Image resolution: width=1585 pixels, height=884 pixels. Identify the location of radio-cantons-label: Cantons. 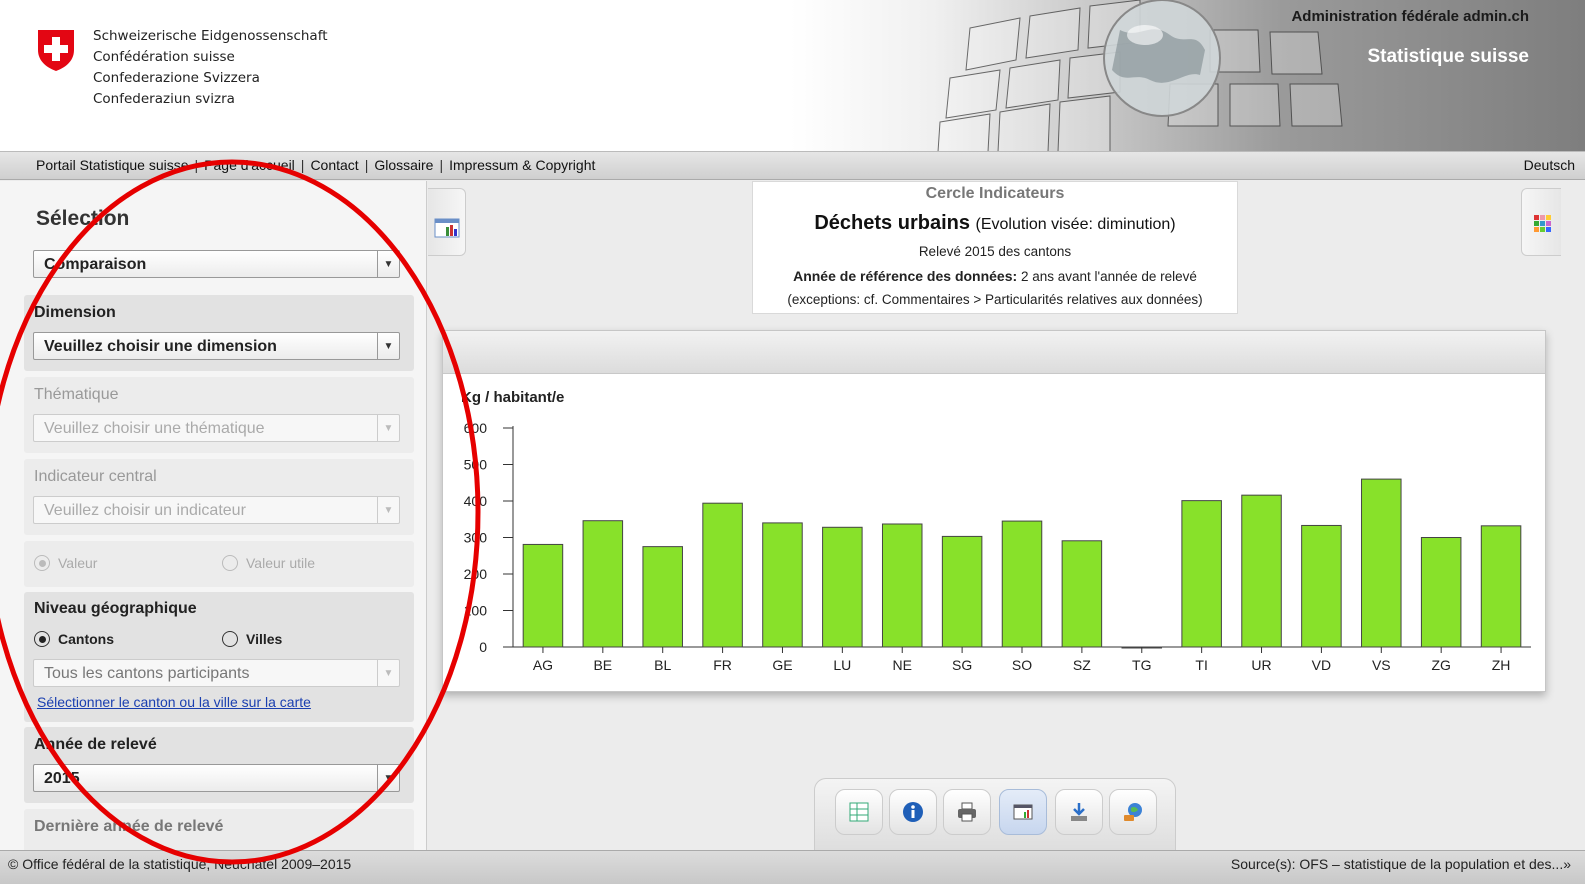
(86, 639).